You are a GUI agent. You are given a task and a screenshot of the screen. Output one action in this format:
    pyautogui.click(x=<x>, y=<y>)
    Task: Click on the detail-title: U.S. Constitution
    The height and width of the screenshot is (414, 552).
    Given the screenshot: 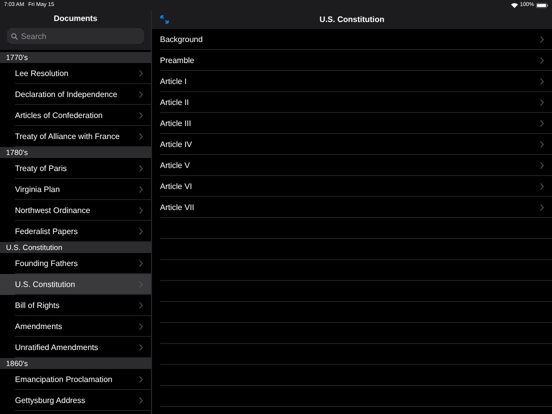 What is the action you would take?
    pyautogui.click(x=352, y=20)
    